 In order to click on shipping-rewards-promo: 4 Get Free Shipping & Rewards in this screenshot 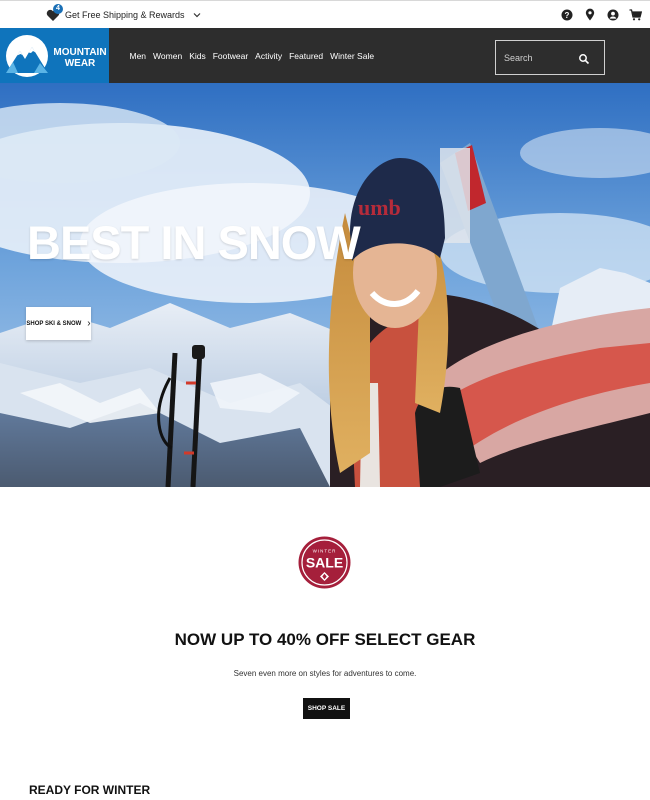, I will do `click(123, 14)`.